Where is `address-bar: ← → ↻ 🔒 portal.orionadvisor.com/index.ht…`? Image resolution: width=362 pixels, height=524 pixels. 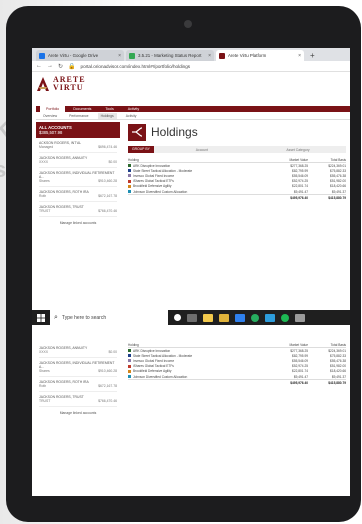
address-bar: ← → ↻ 🔒 portal.orionadvisor.com/index.ht… is located at coordinates (191, 66).